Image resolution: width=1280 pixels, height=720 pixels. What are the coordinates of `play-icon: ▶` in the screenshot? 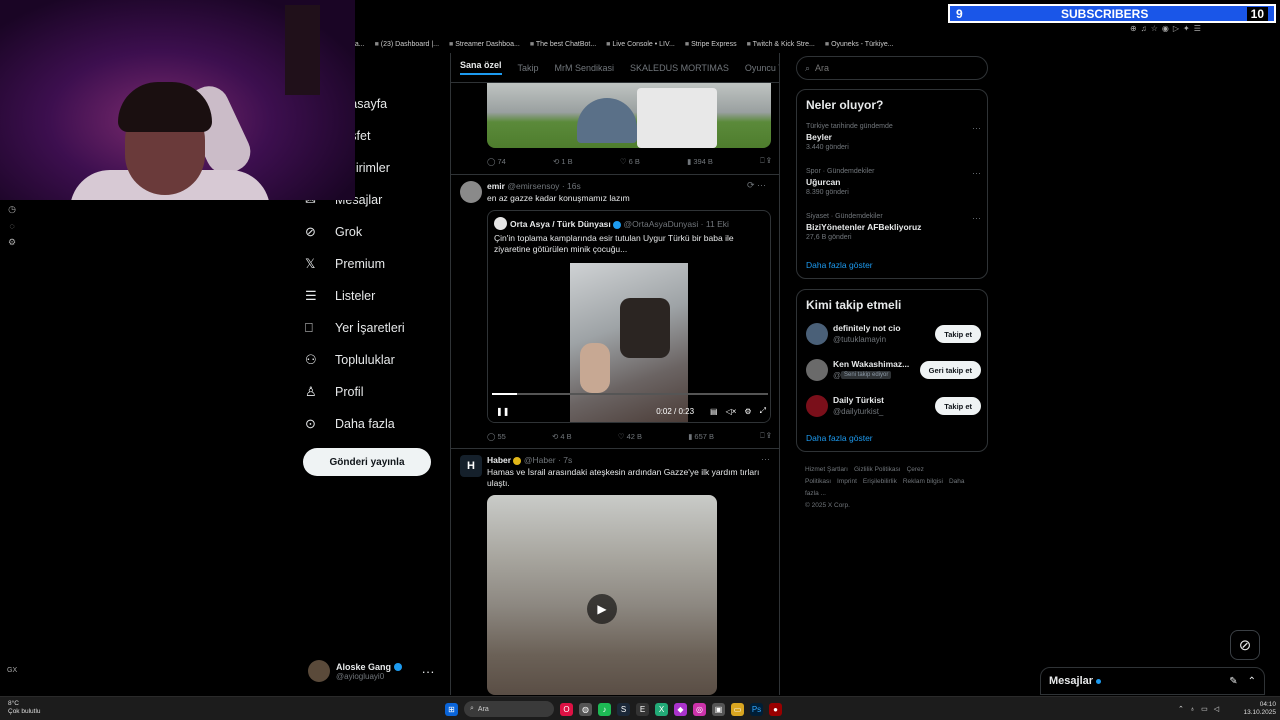 It's located at (602, 609).